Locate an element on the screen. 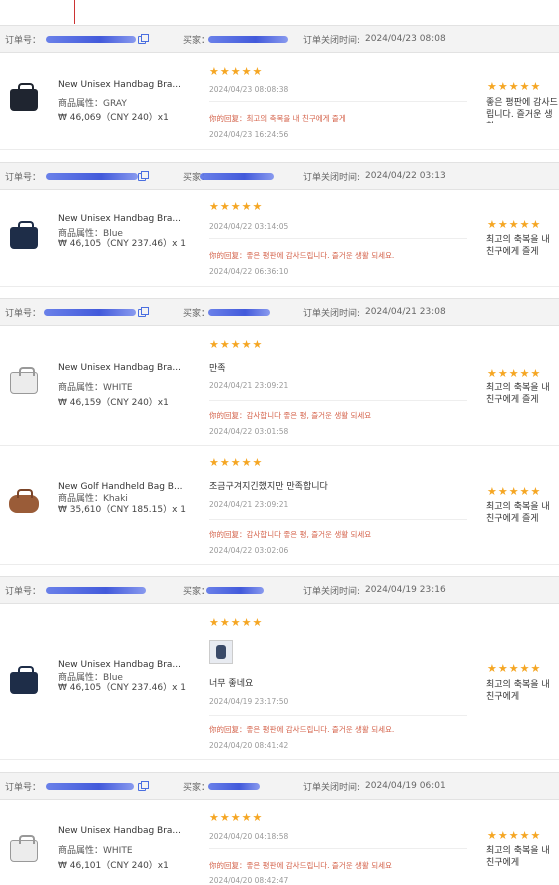 Image resolution: width=559 pixels, height=885 pixels. right-review-text: 최고의 축복을 내 친구에게 is located at coordinates (518, 691).